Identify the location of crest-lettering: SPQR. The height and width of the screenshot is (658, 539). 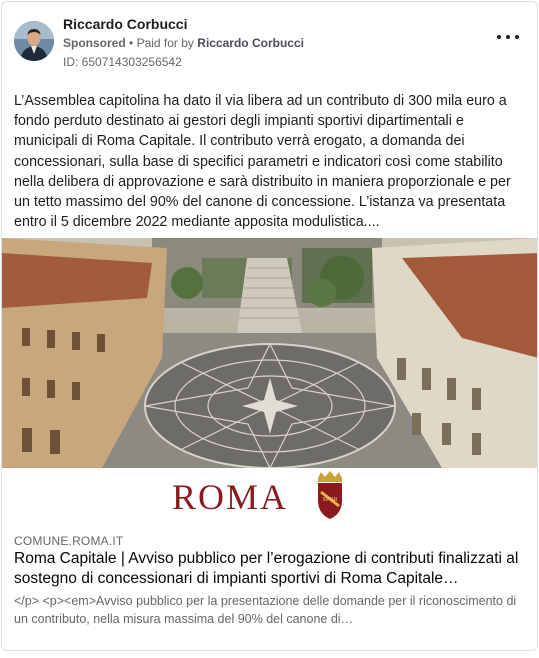
(329, 500).